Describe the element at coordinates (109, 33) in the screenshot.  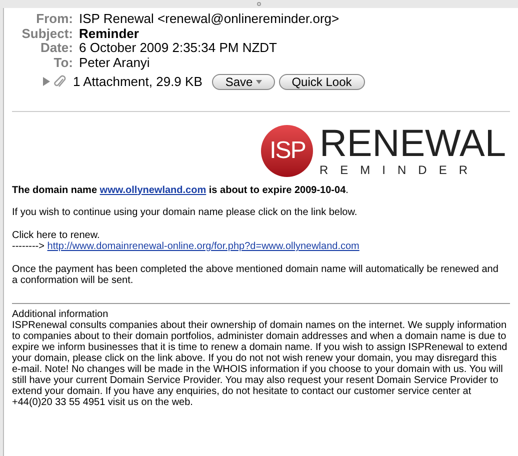
I see `header-value: Reminder` at that location.